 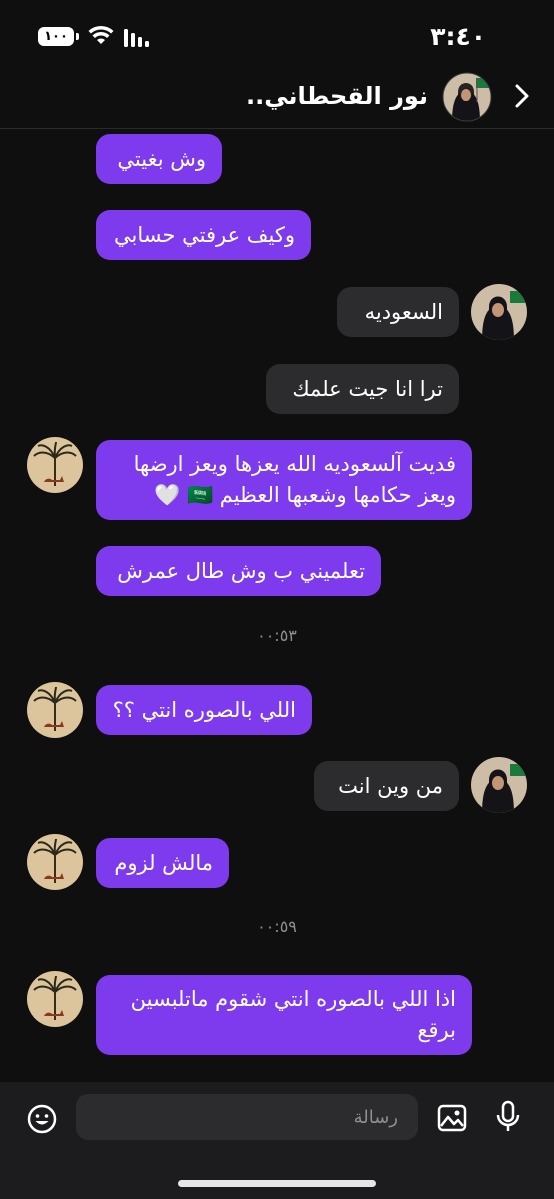 I want to click on message-text-line1: فديت آلسعوديه الله يعزها ويعز ارضها, so click(x=294, y=464).